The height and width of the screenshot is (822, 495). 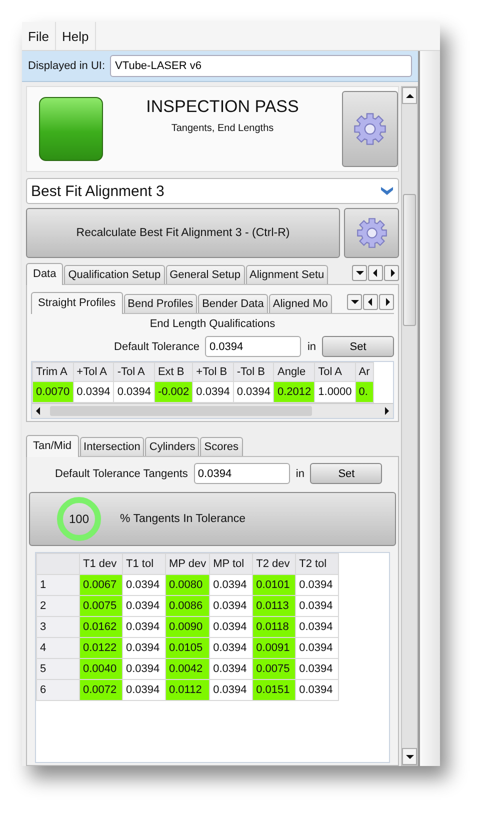 I want to click on table-cell: 0.0122, so click(x=101, y=648).